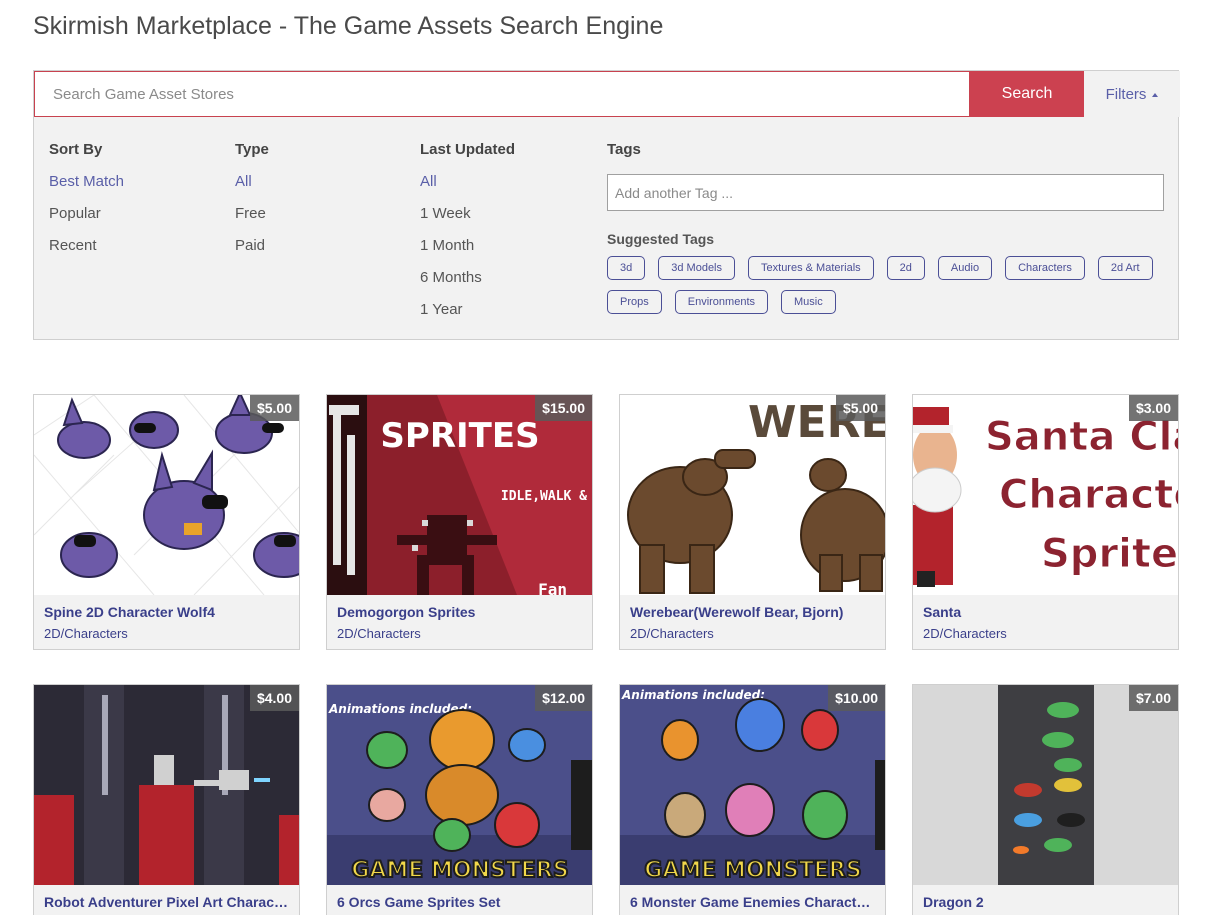 This screenshot has width=1211, height=915. Describe the element at coordinates (563, 698) in the screenshot. I see `price-badge: $12.00` at that location.